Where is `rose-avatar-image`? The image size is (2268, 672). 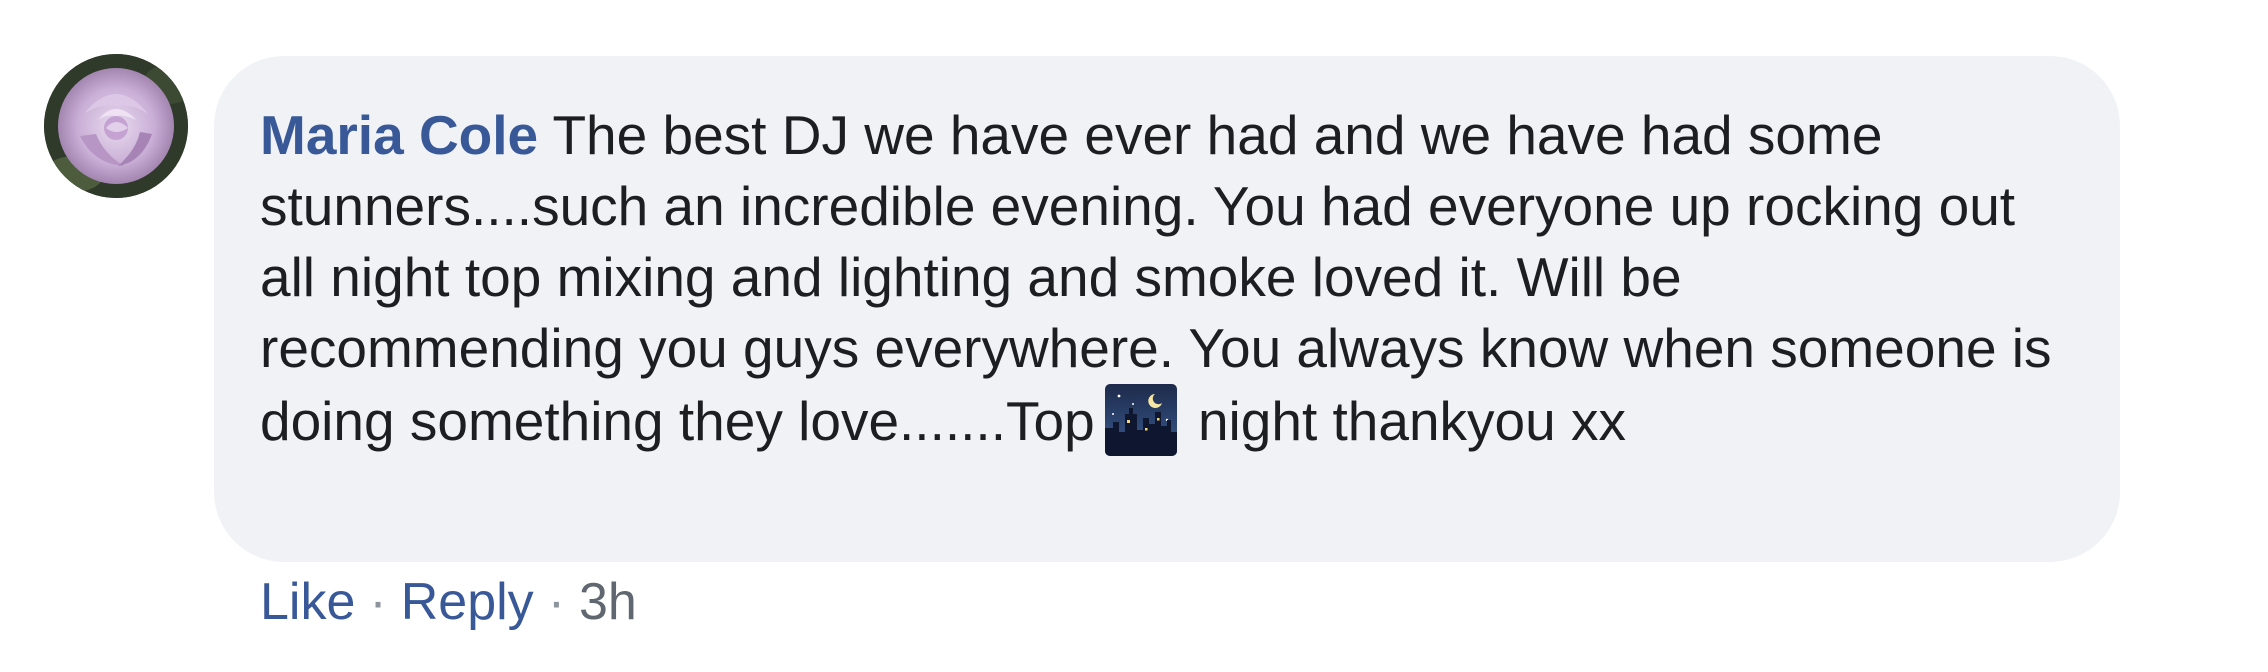
rose-avatar-image is located at coordinates (116, 126).